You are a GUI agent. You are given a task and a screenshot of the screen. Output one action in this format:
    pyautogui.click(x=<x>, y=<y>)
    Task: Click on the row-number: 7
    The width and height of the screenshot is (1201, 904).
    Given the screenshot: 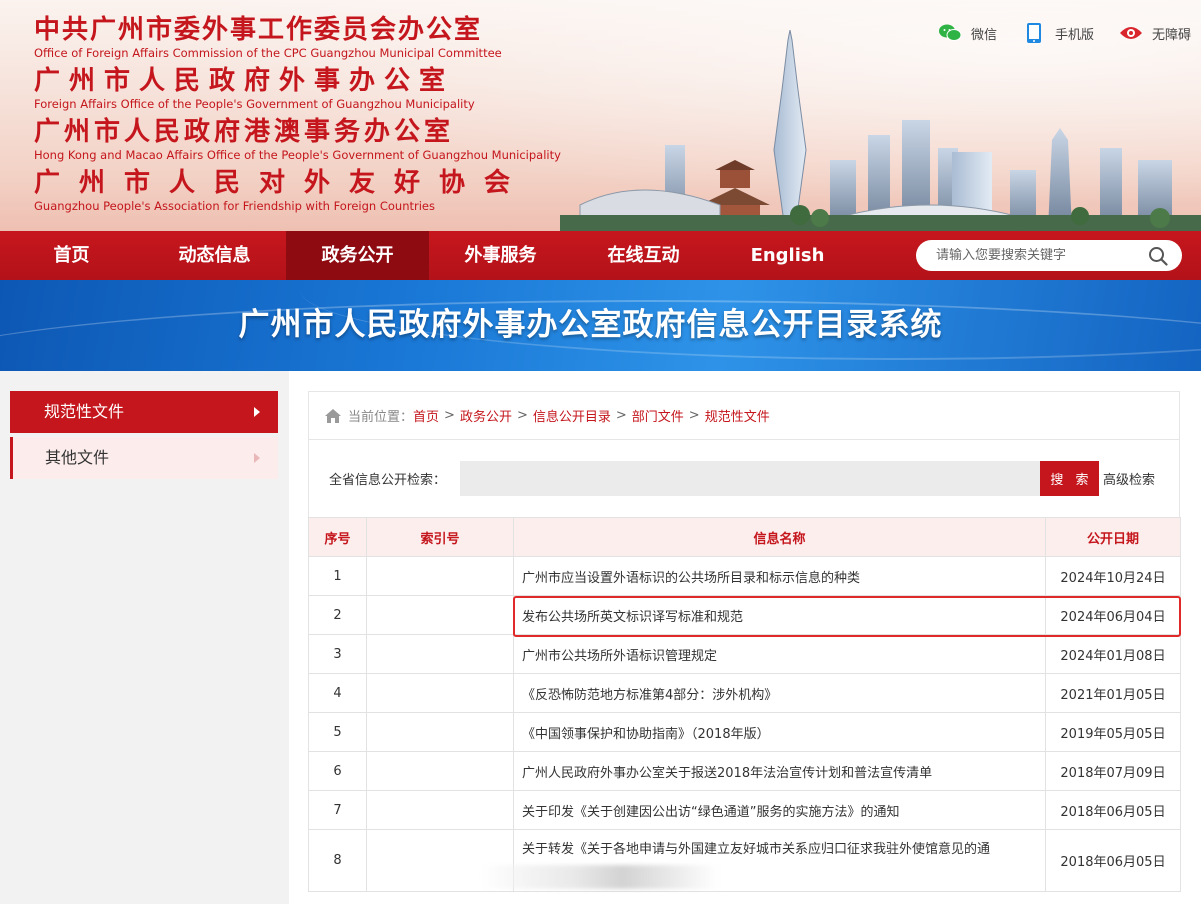 What is the action you would take?
    pyautogui.click(x=337, y=810)
    